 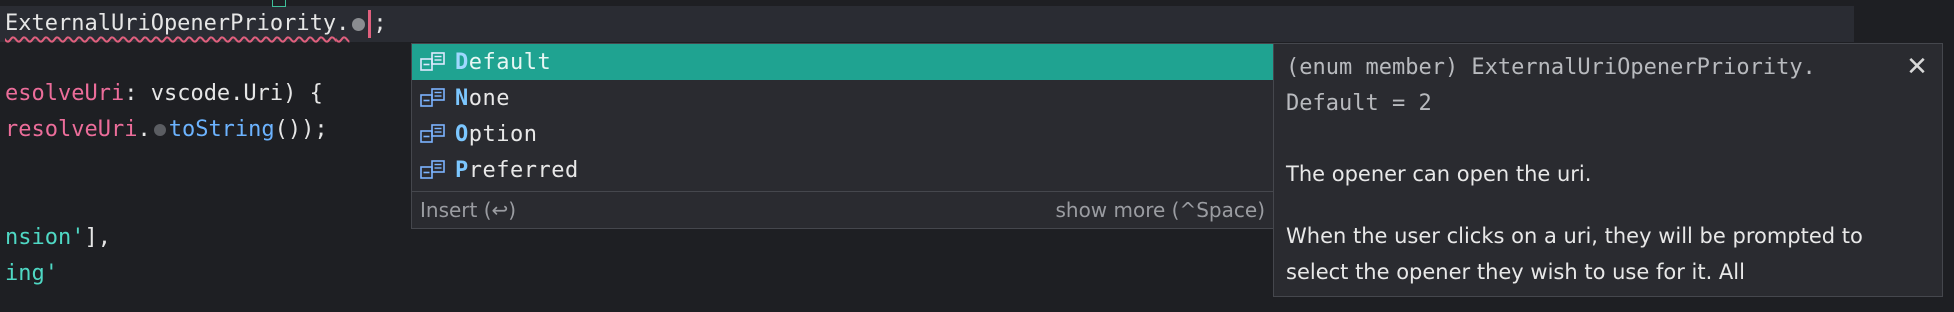 I want to click on string-literal: ing', so click(x=31, y=273).